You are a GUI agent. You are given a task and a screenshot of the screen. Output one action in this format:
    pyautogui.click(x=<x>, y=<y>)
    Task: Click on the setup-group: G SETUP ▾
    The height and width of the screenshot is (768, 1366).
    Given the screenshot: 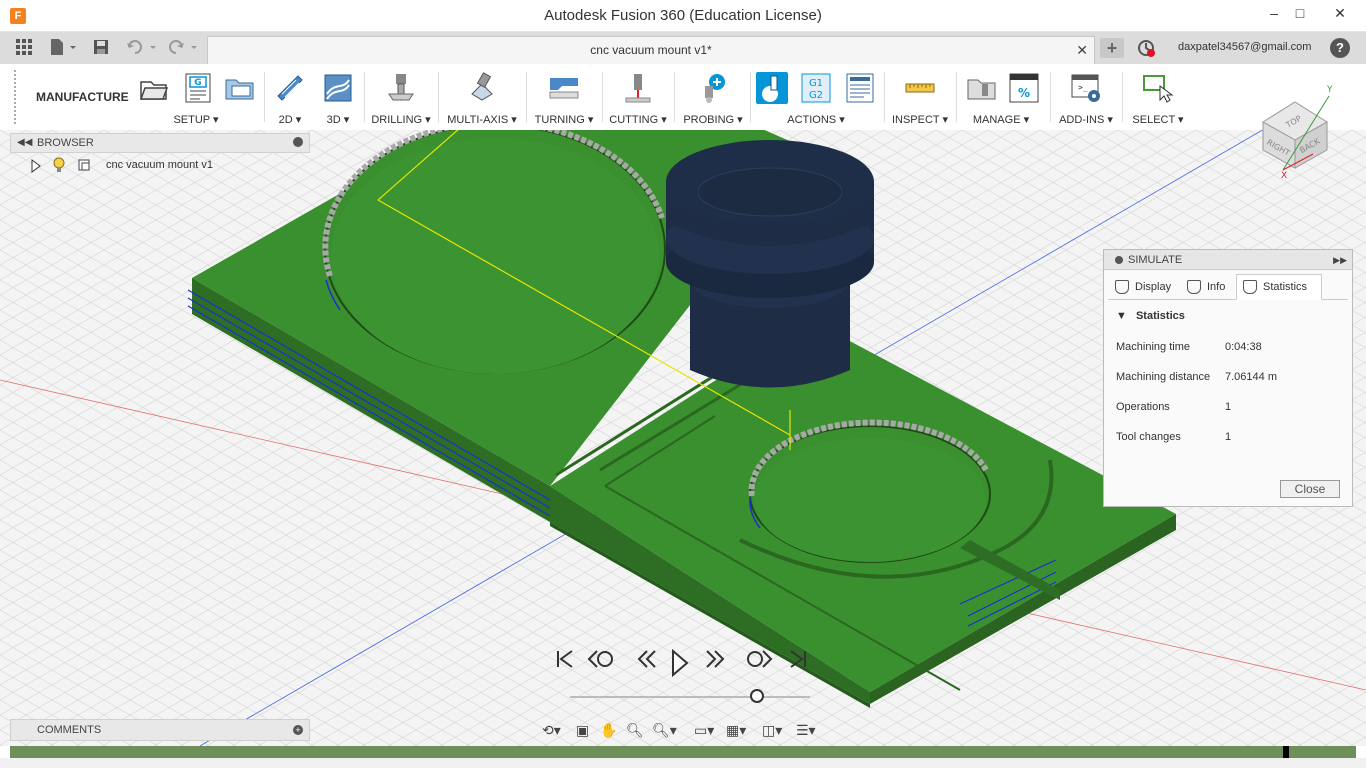 What is the action you would take?
    pyautogui.click(x=196, y=98)
    